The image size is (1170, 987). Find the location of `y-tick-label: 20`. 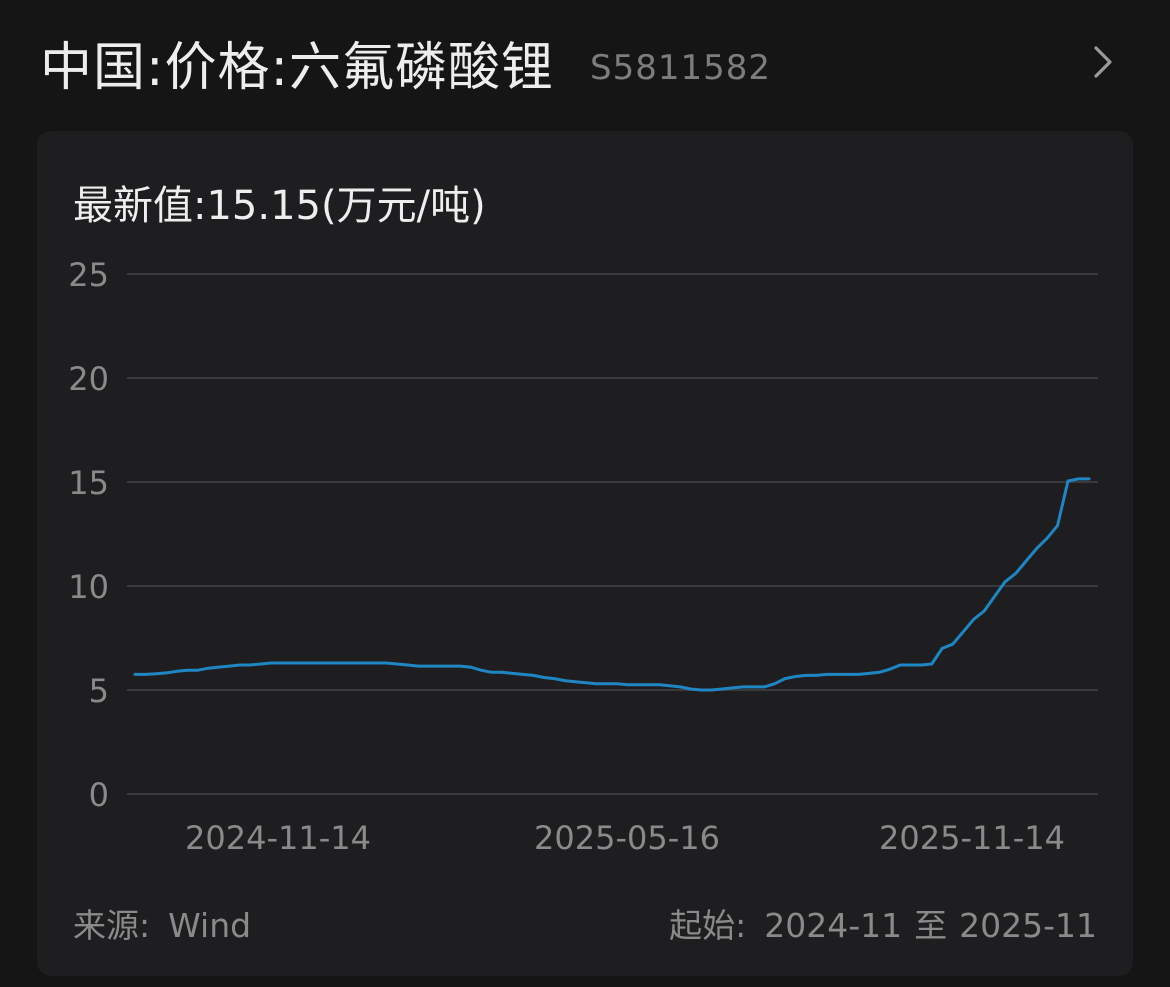

y-tick-label: 20 is located at coordinates (88, 379).